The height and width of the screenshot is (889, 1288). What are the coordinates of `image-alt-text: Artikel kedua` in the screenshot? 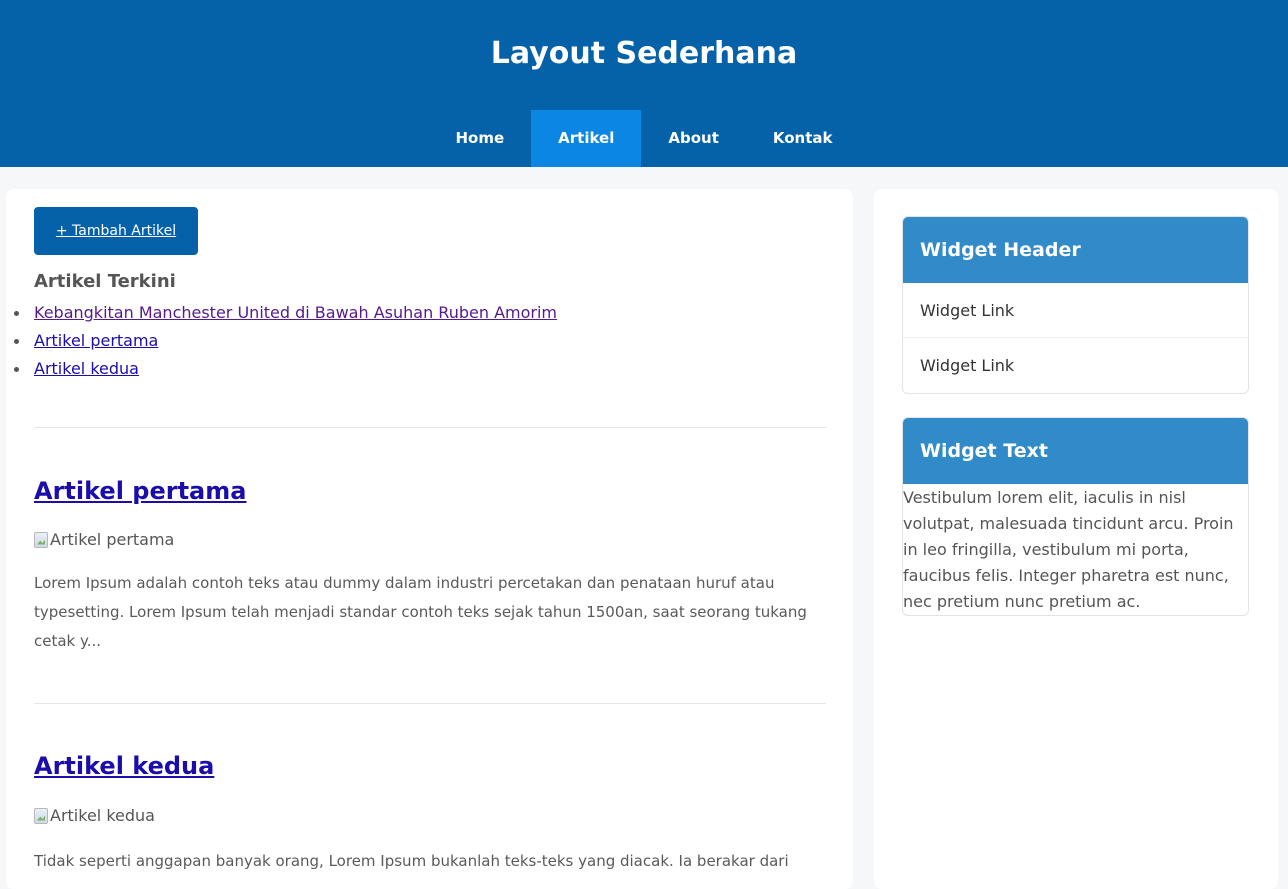 It's located at (102, 815).